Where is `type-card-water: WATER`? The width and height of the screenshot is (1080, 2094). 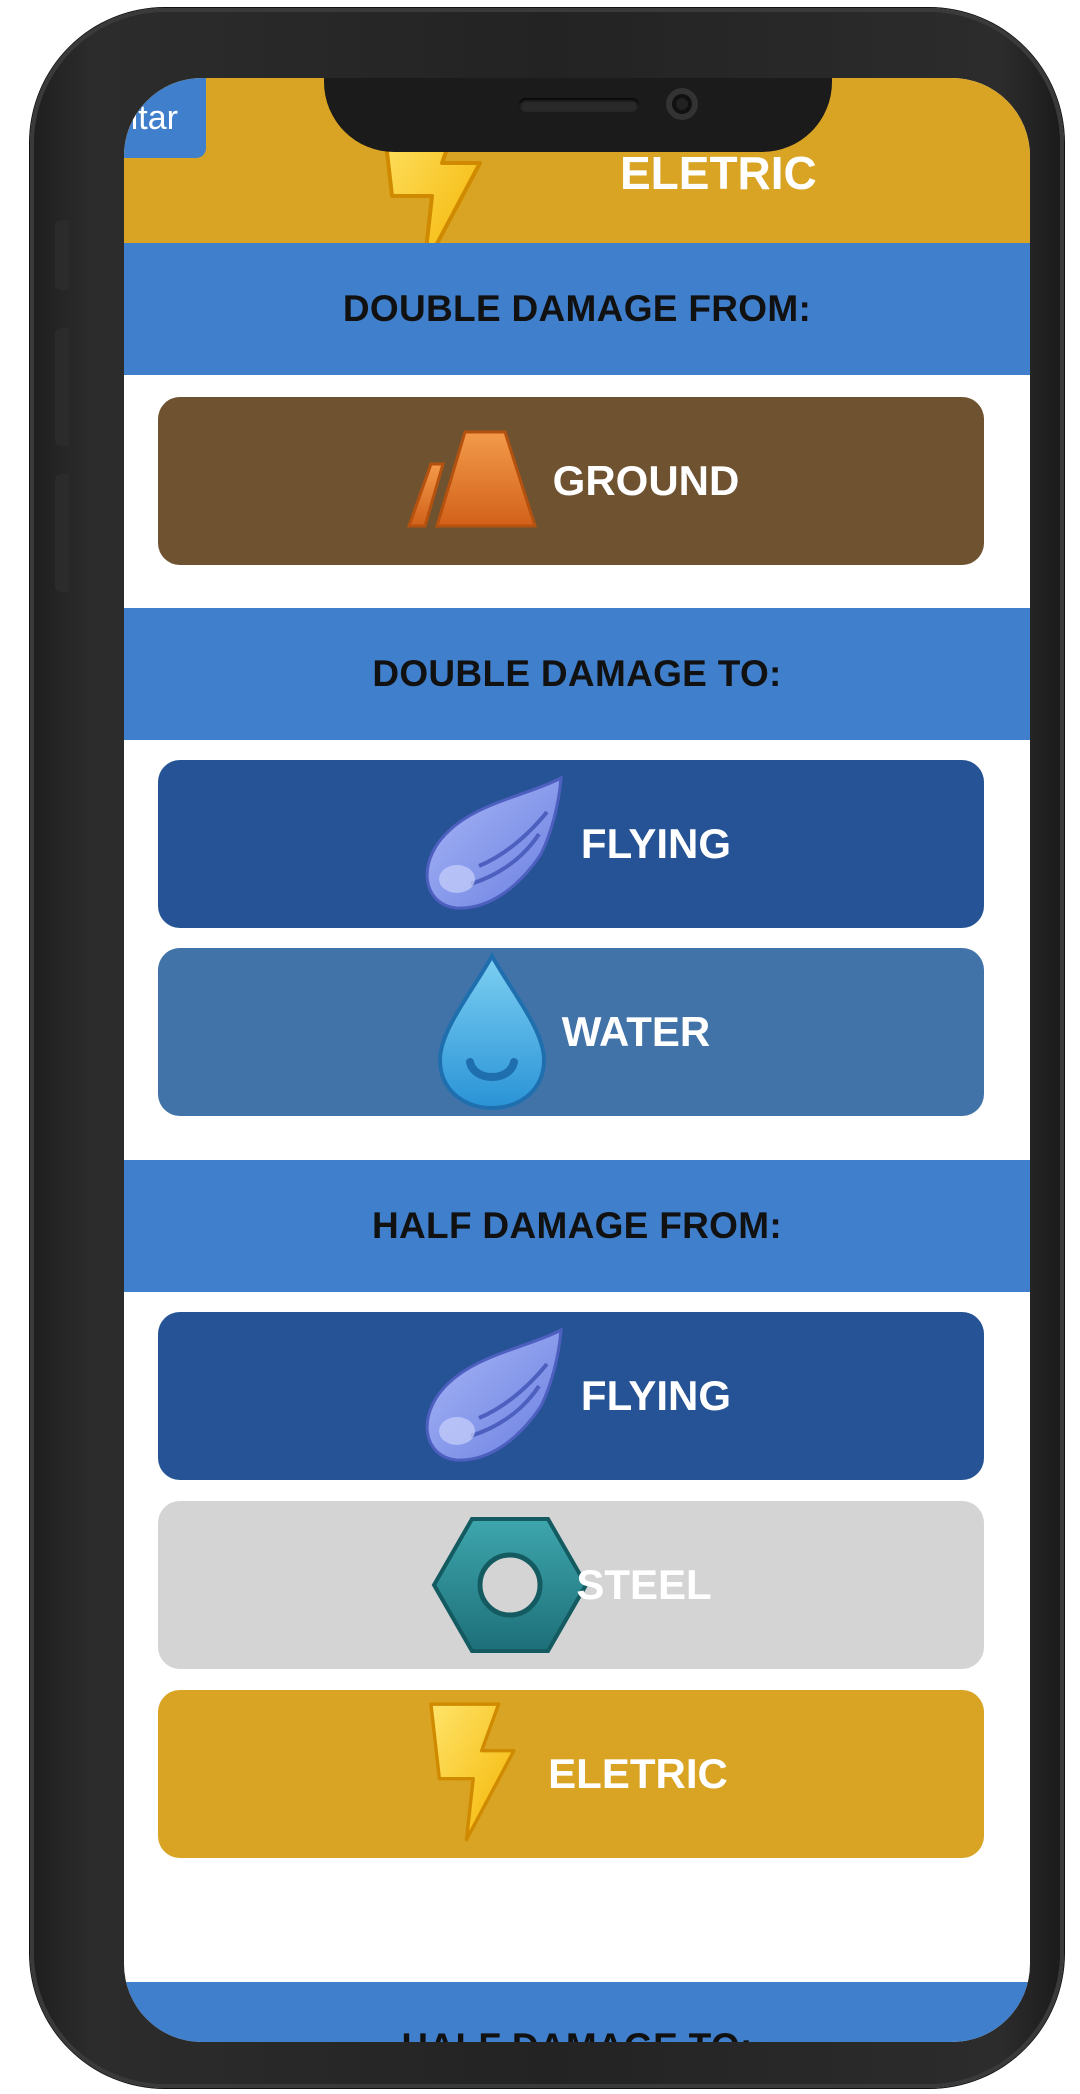
type-card-water: WATER is located at coordinates (571, 1032).